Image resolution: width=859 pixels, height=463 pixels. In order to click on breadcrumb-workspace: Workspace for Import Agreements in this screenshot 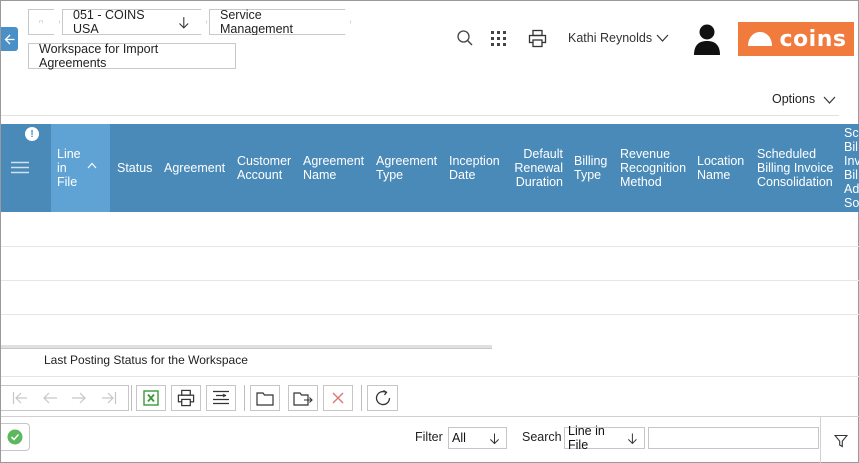, I will do `click(132, 56)`.